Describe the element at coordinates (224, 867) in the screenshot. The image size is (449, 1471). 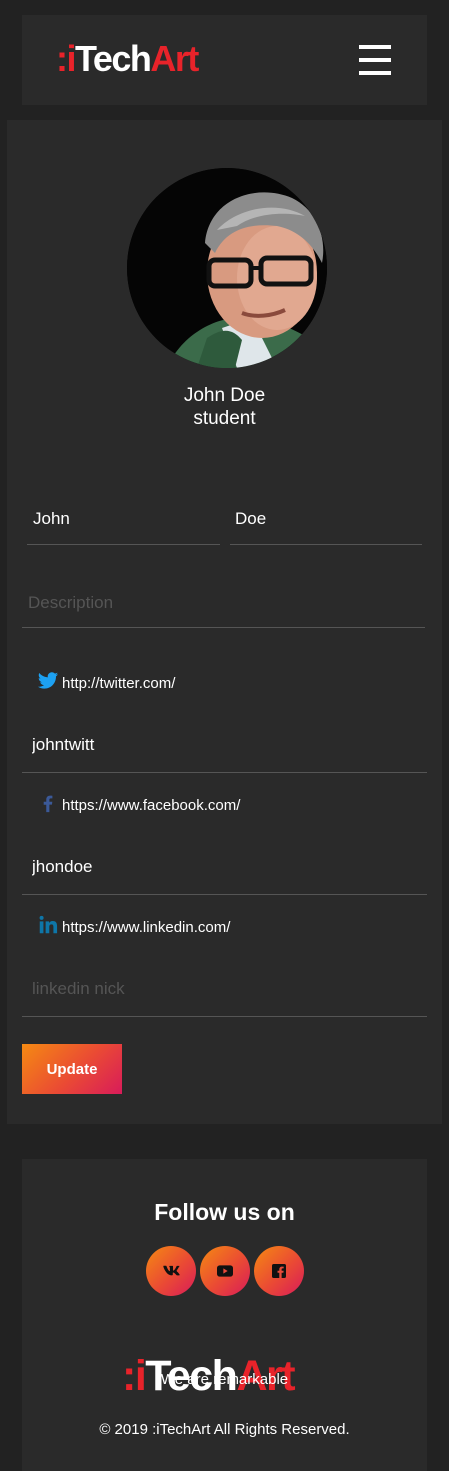
I see `facebook-nick-input` at that location.